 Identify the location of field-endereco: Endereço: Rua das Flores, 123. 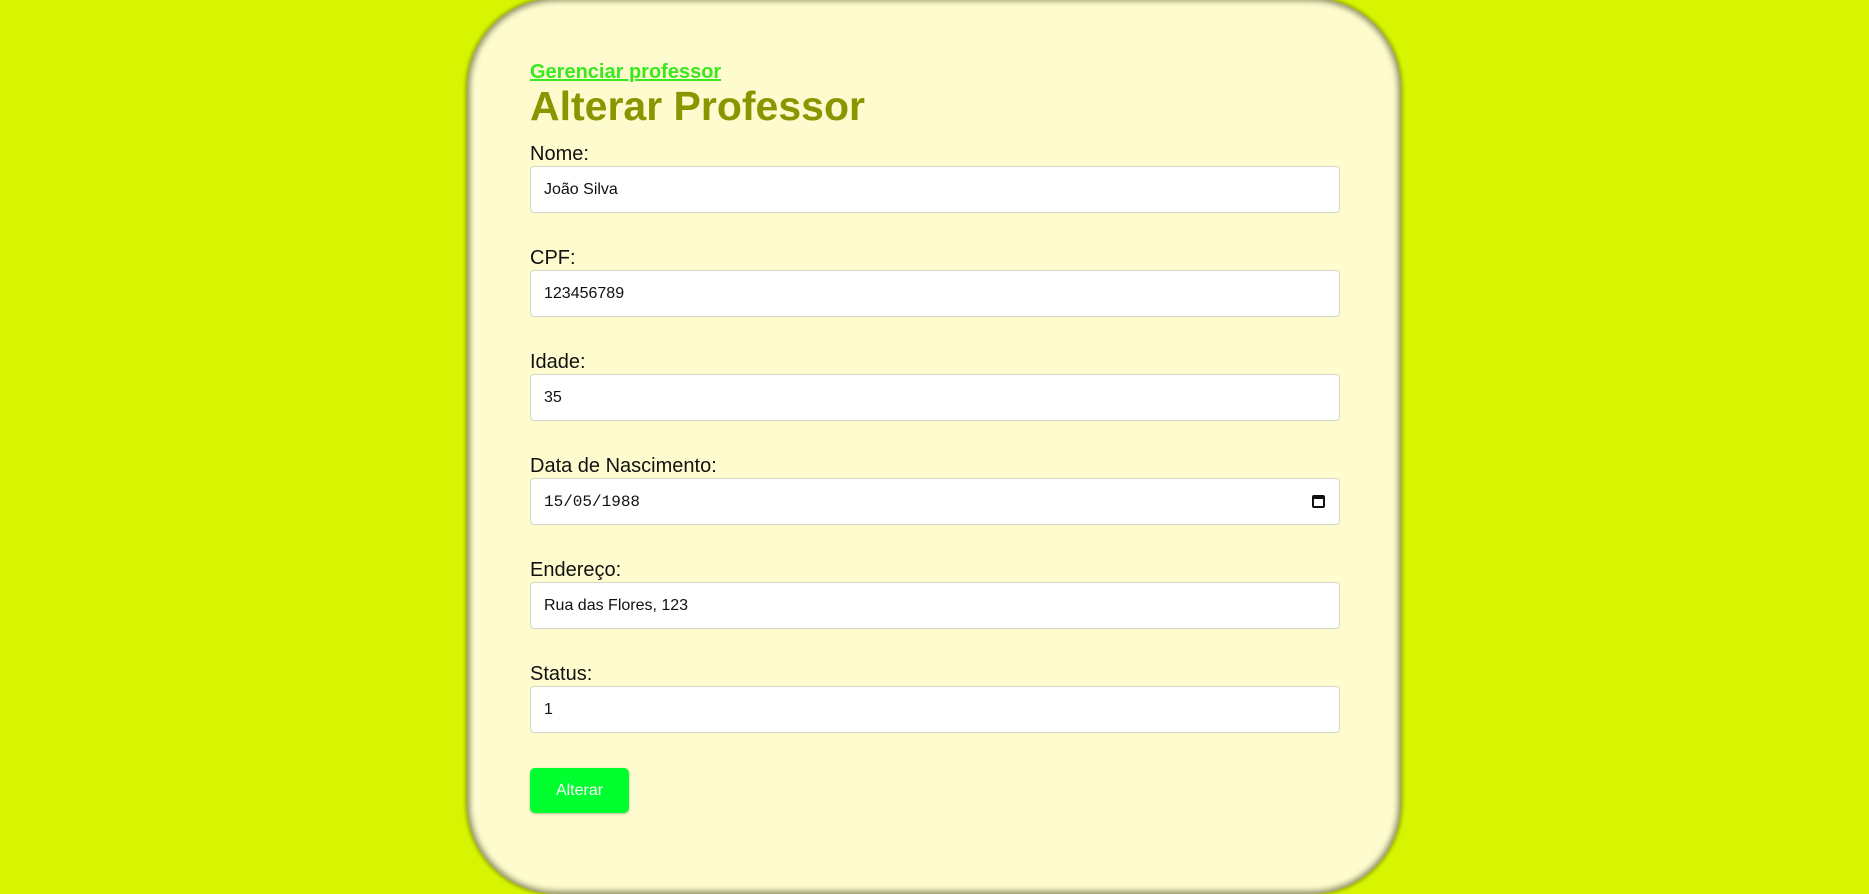
(935, 593).